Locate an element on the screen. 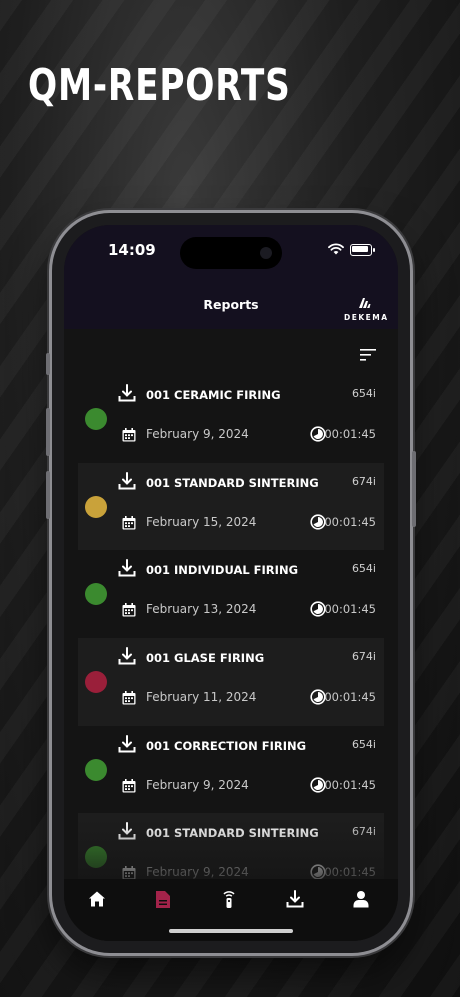 The image size is (460, 997). dekema-logo: DEKEMA is located at coordinates (366, 307).